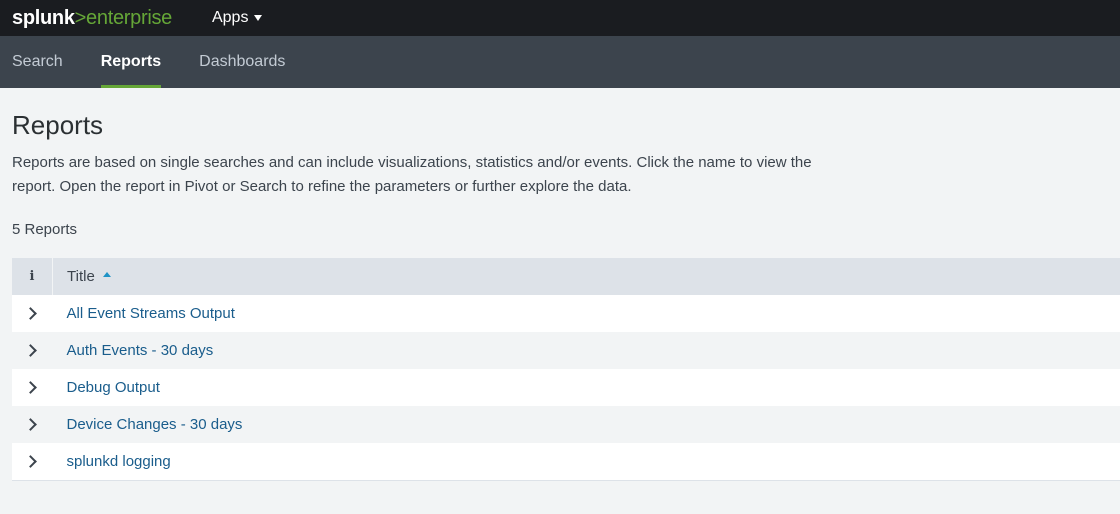 This screenshot has height=514, width=1120. What do you see at coordinates (560, 62) in the screenshot?
I see `app-nav-bar: Search Reports Dashboards` at bounding box center [560, 62].